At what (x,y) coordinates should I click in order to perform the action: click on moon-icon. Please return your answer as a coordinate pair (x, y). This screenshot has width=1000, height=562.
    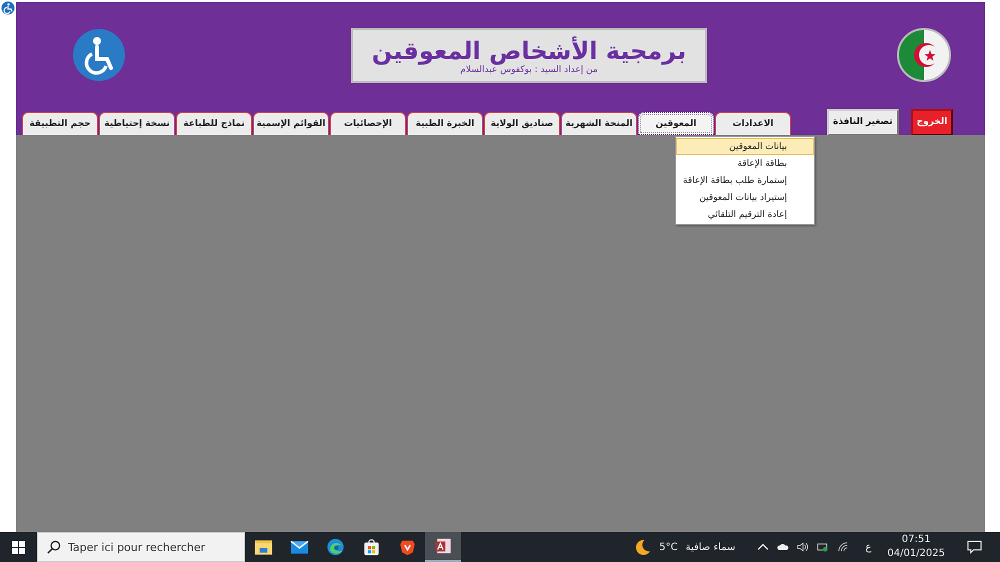
    Looking at the image, I should click on (643, 547).